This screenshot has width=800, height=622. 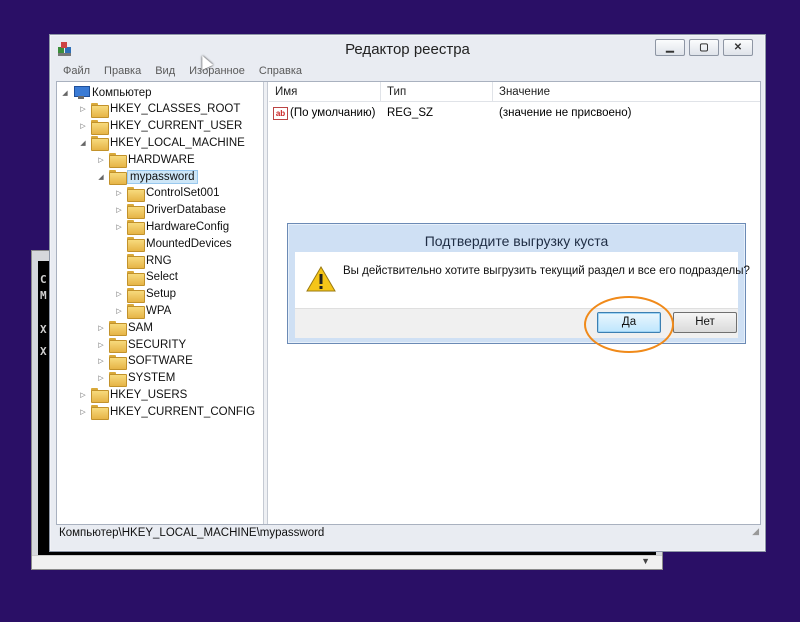 What do you see at coordinates (43, 295) in the screenshot?
I see `console-line: M` at bounding box center [43, 295].